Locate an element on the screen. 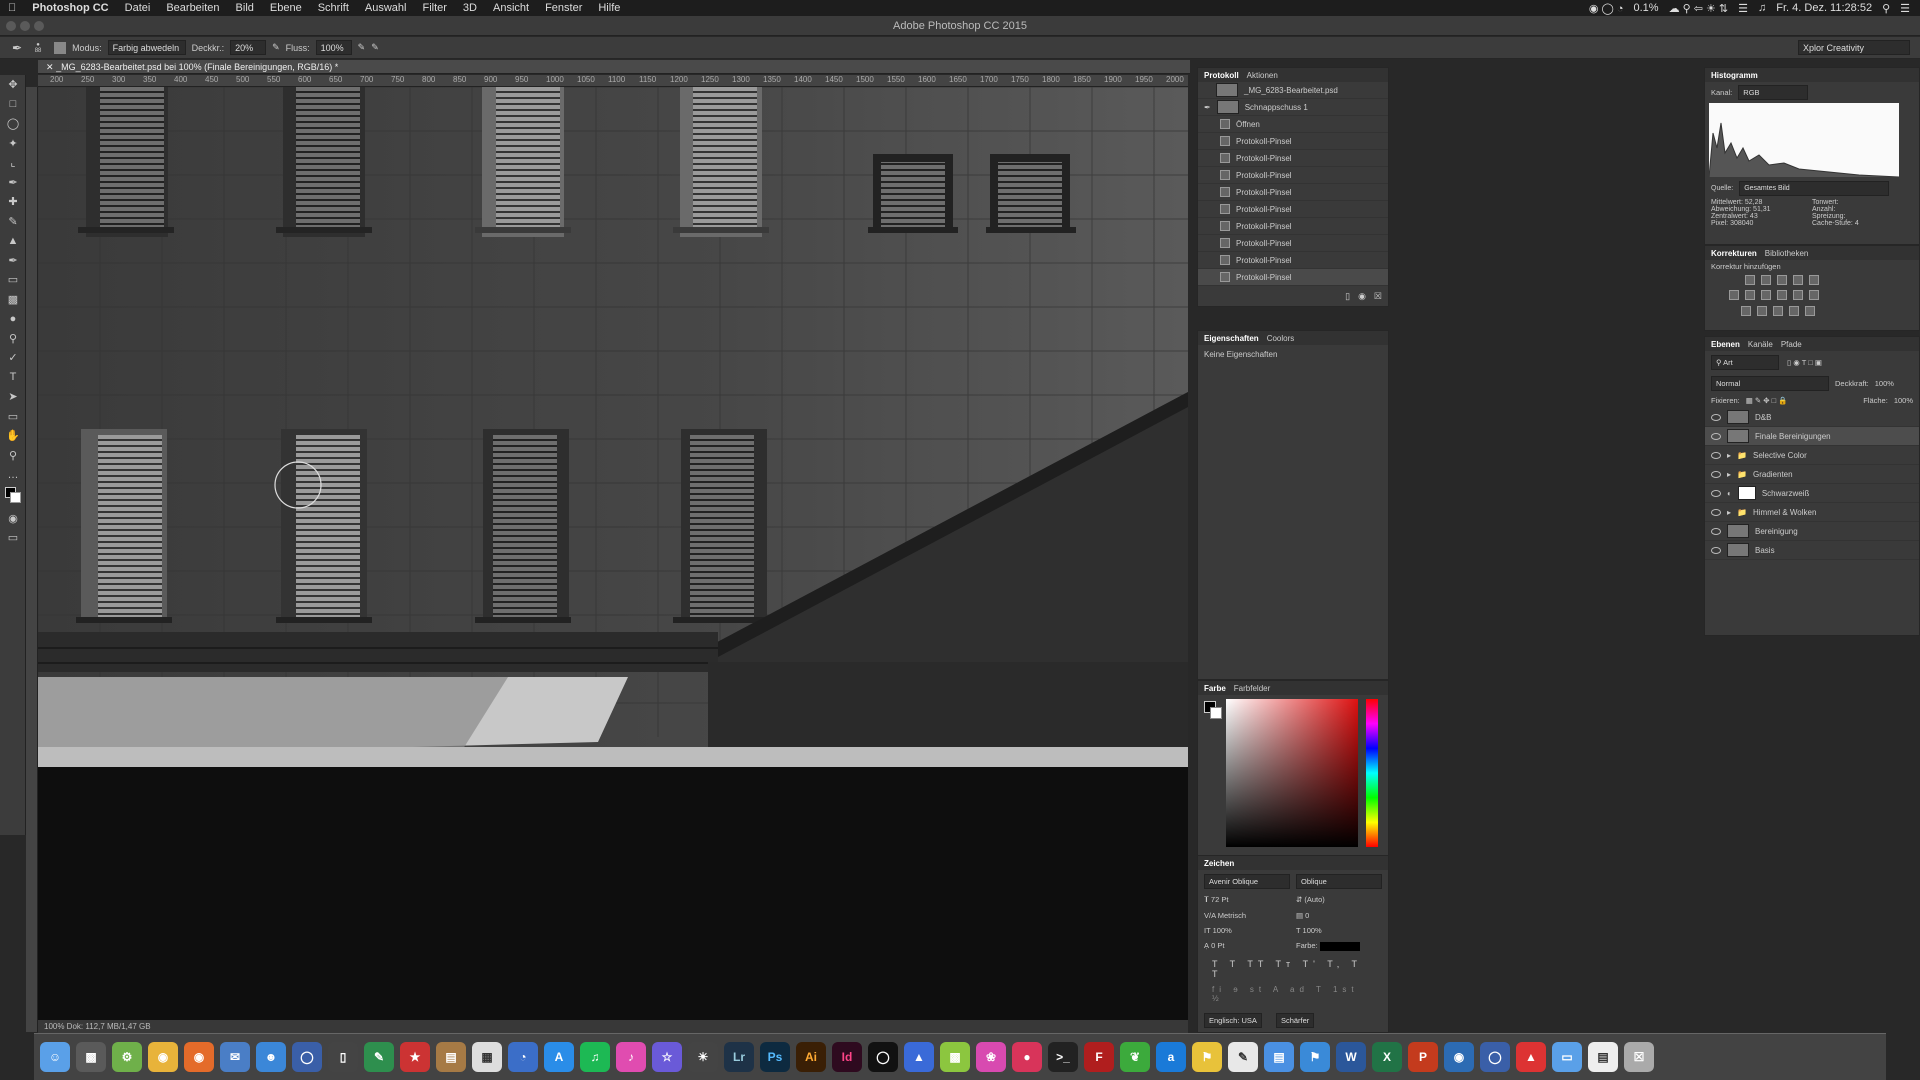  photo-filter-icon is located at coordinates (1782, 295).